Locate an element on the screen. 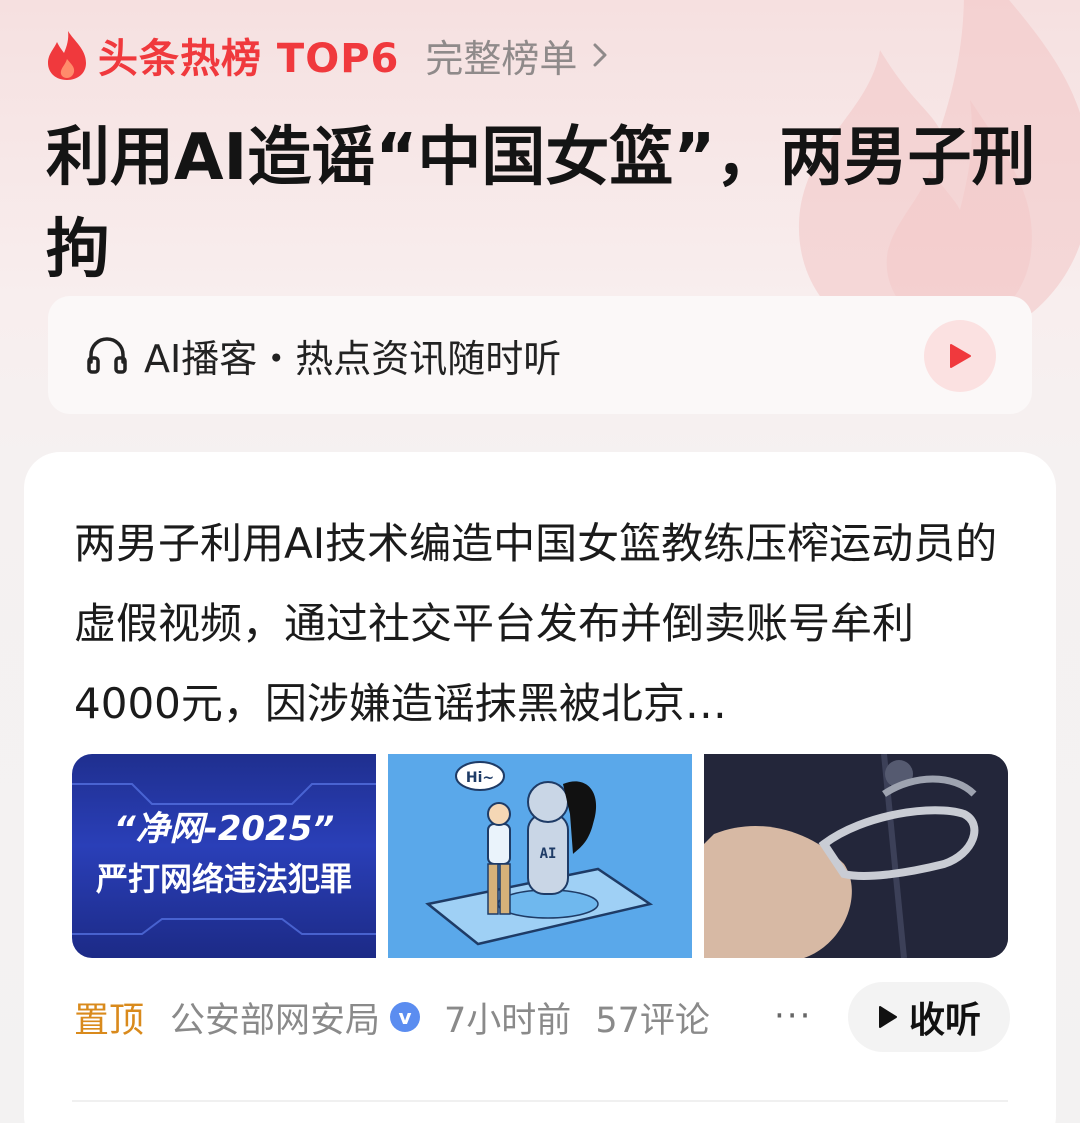 This screenshot has width=1080, height=1123. image-thumbnail-2: AI Hi~ is located at coordinates (540, 856).